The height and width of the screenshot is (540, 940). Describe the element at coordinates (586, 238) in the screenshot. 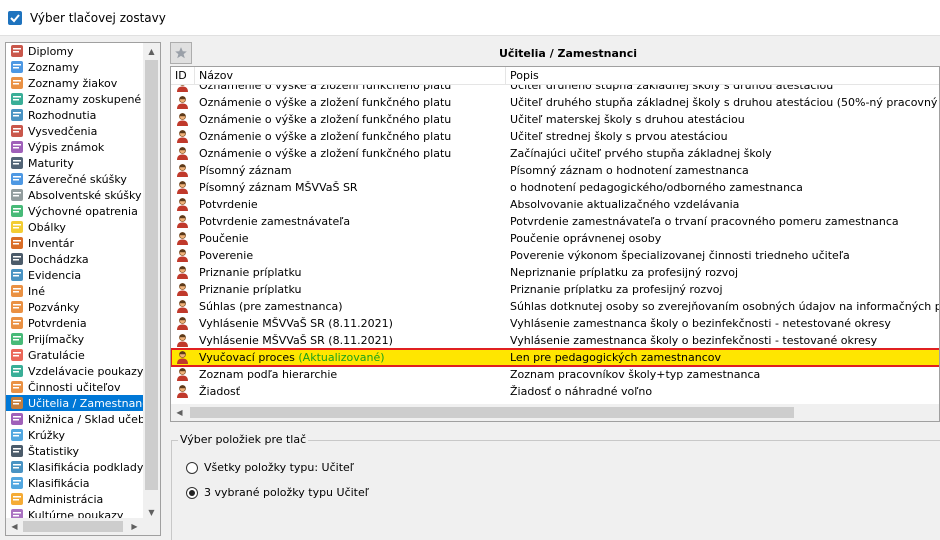

I see `row-description: Poučenie oprávnenej osoby` at that location.